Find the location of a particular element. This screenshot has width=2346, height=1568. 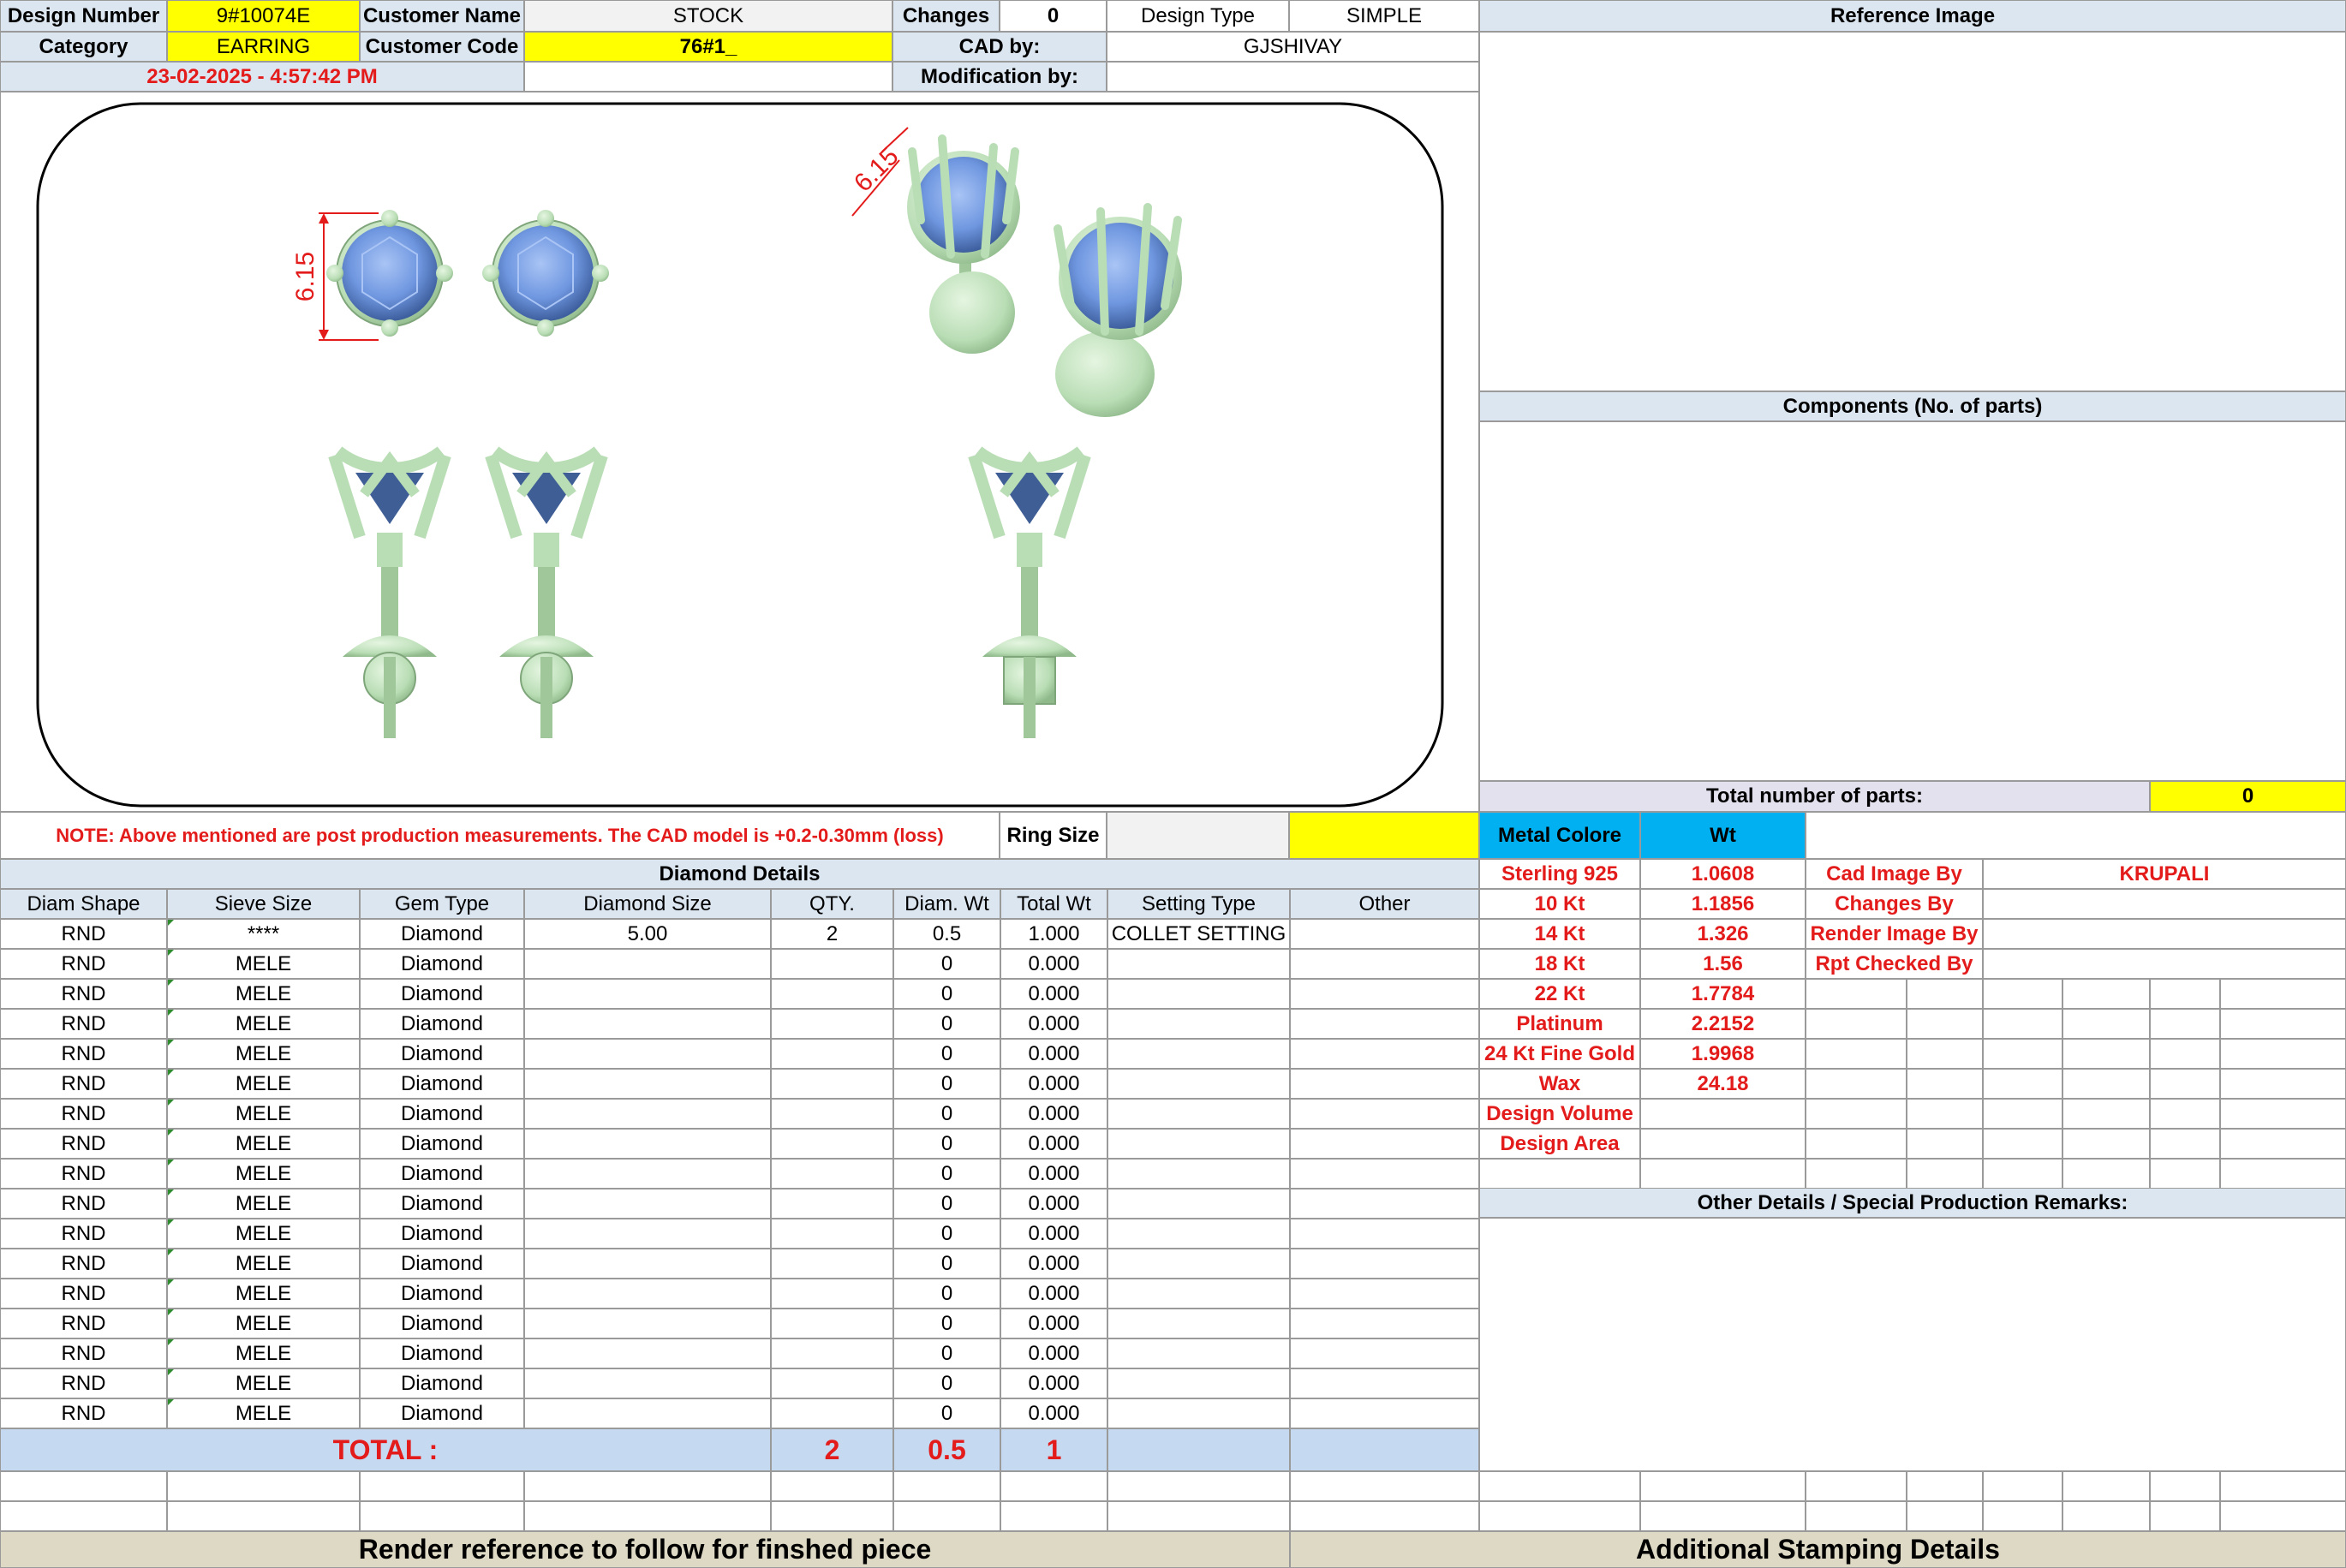

ring-size-input is located at coordinates (1198, 836).